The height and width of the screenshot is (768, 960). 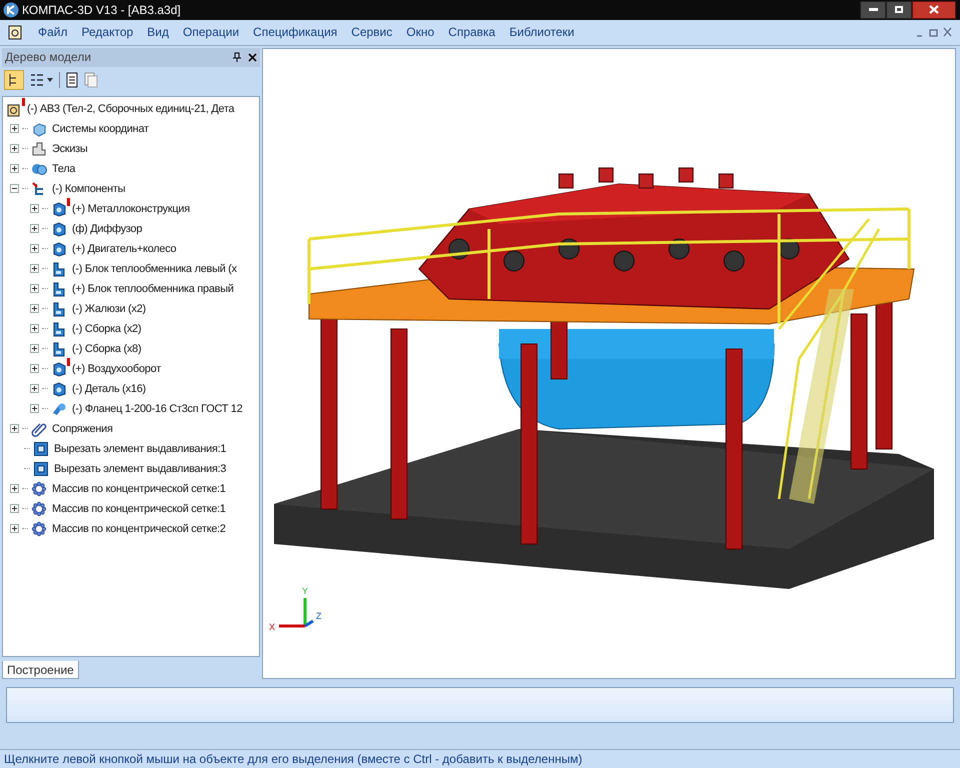 I want to click on tree-item: Системы координат, so click(x=100, y=129).